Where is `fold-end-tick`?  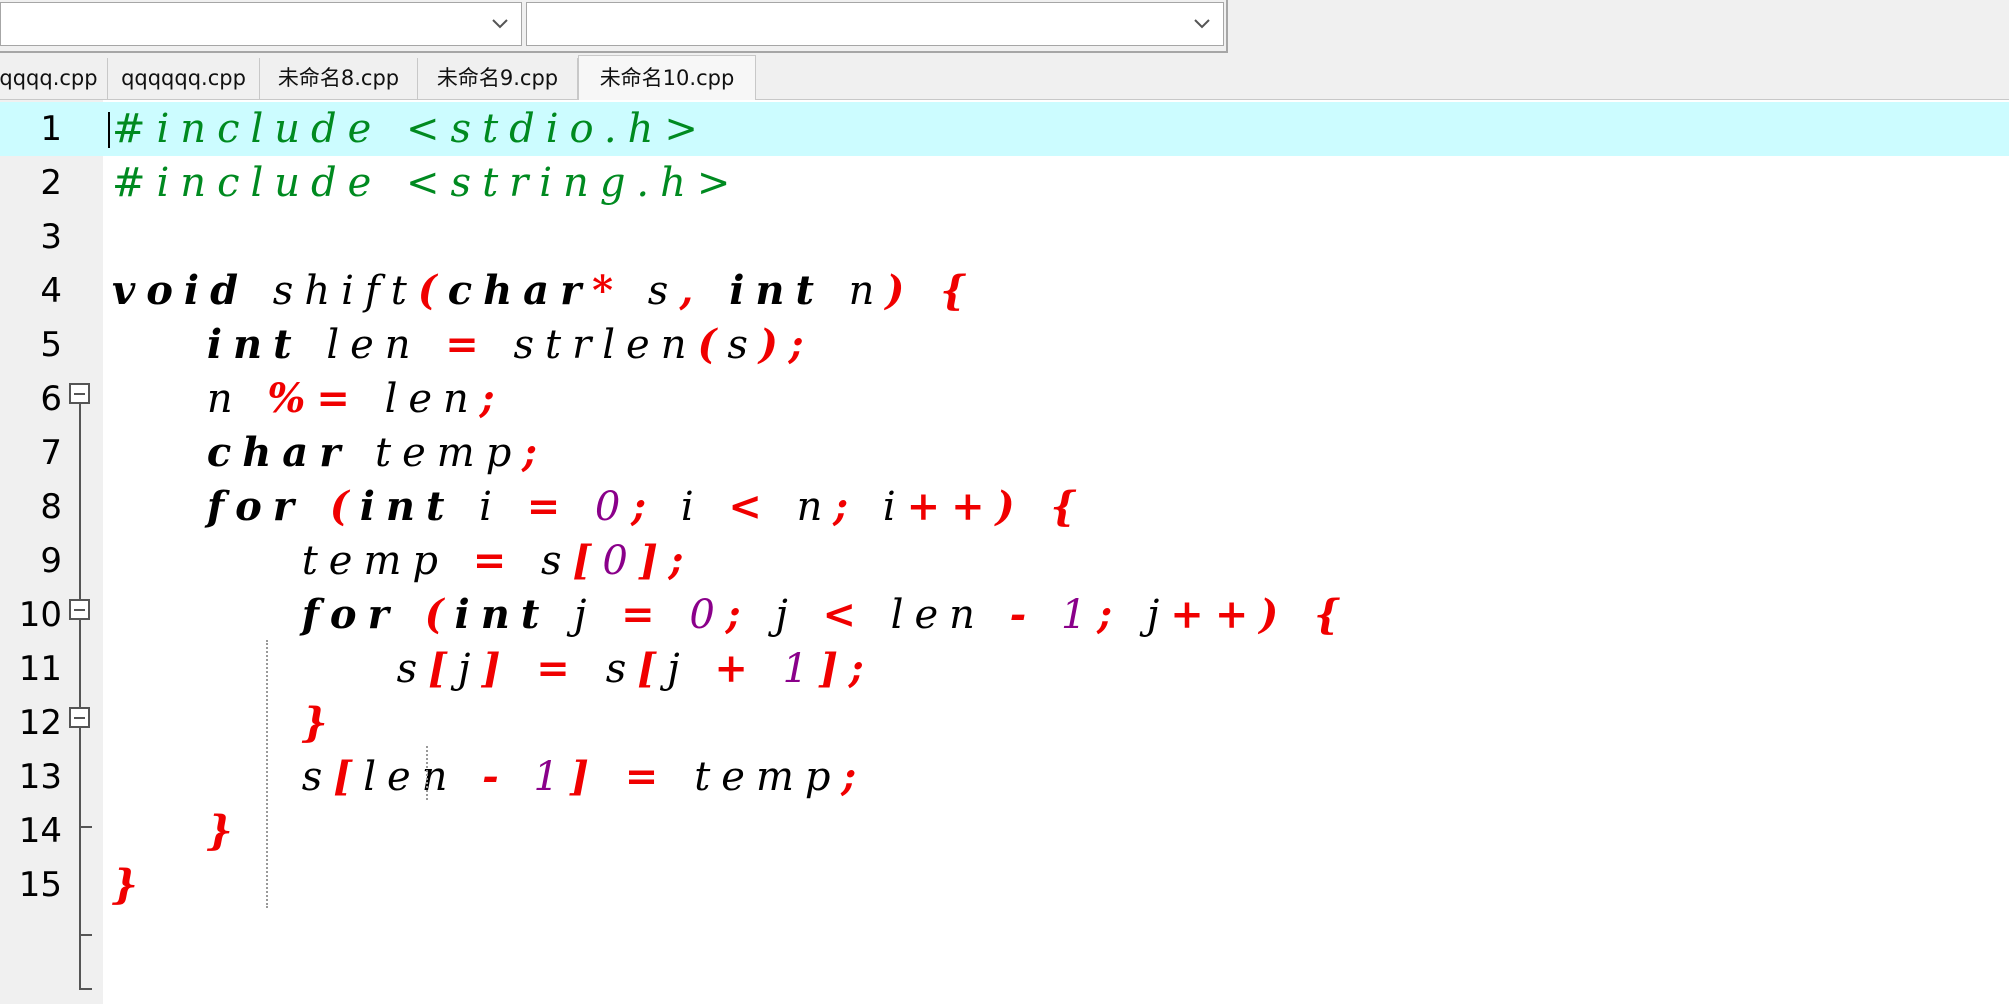 fold-end-tick is located at coordinates (85, 989).